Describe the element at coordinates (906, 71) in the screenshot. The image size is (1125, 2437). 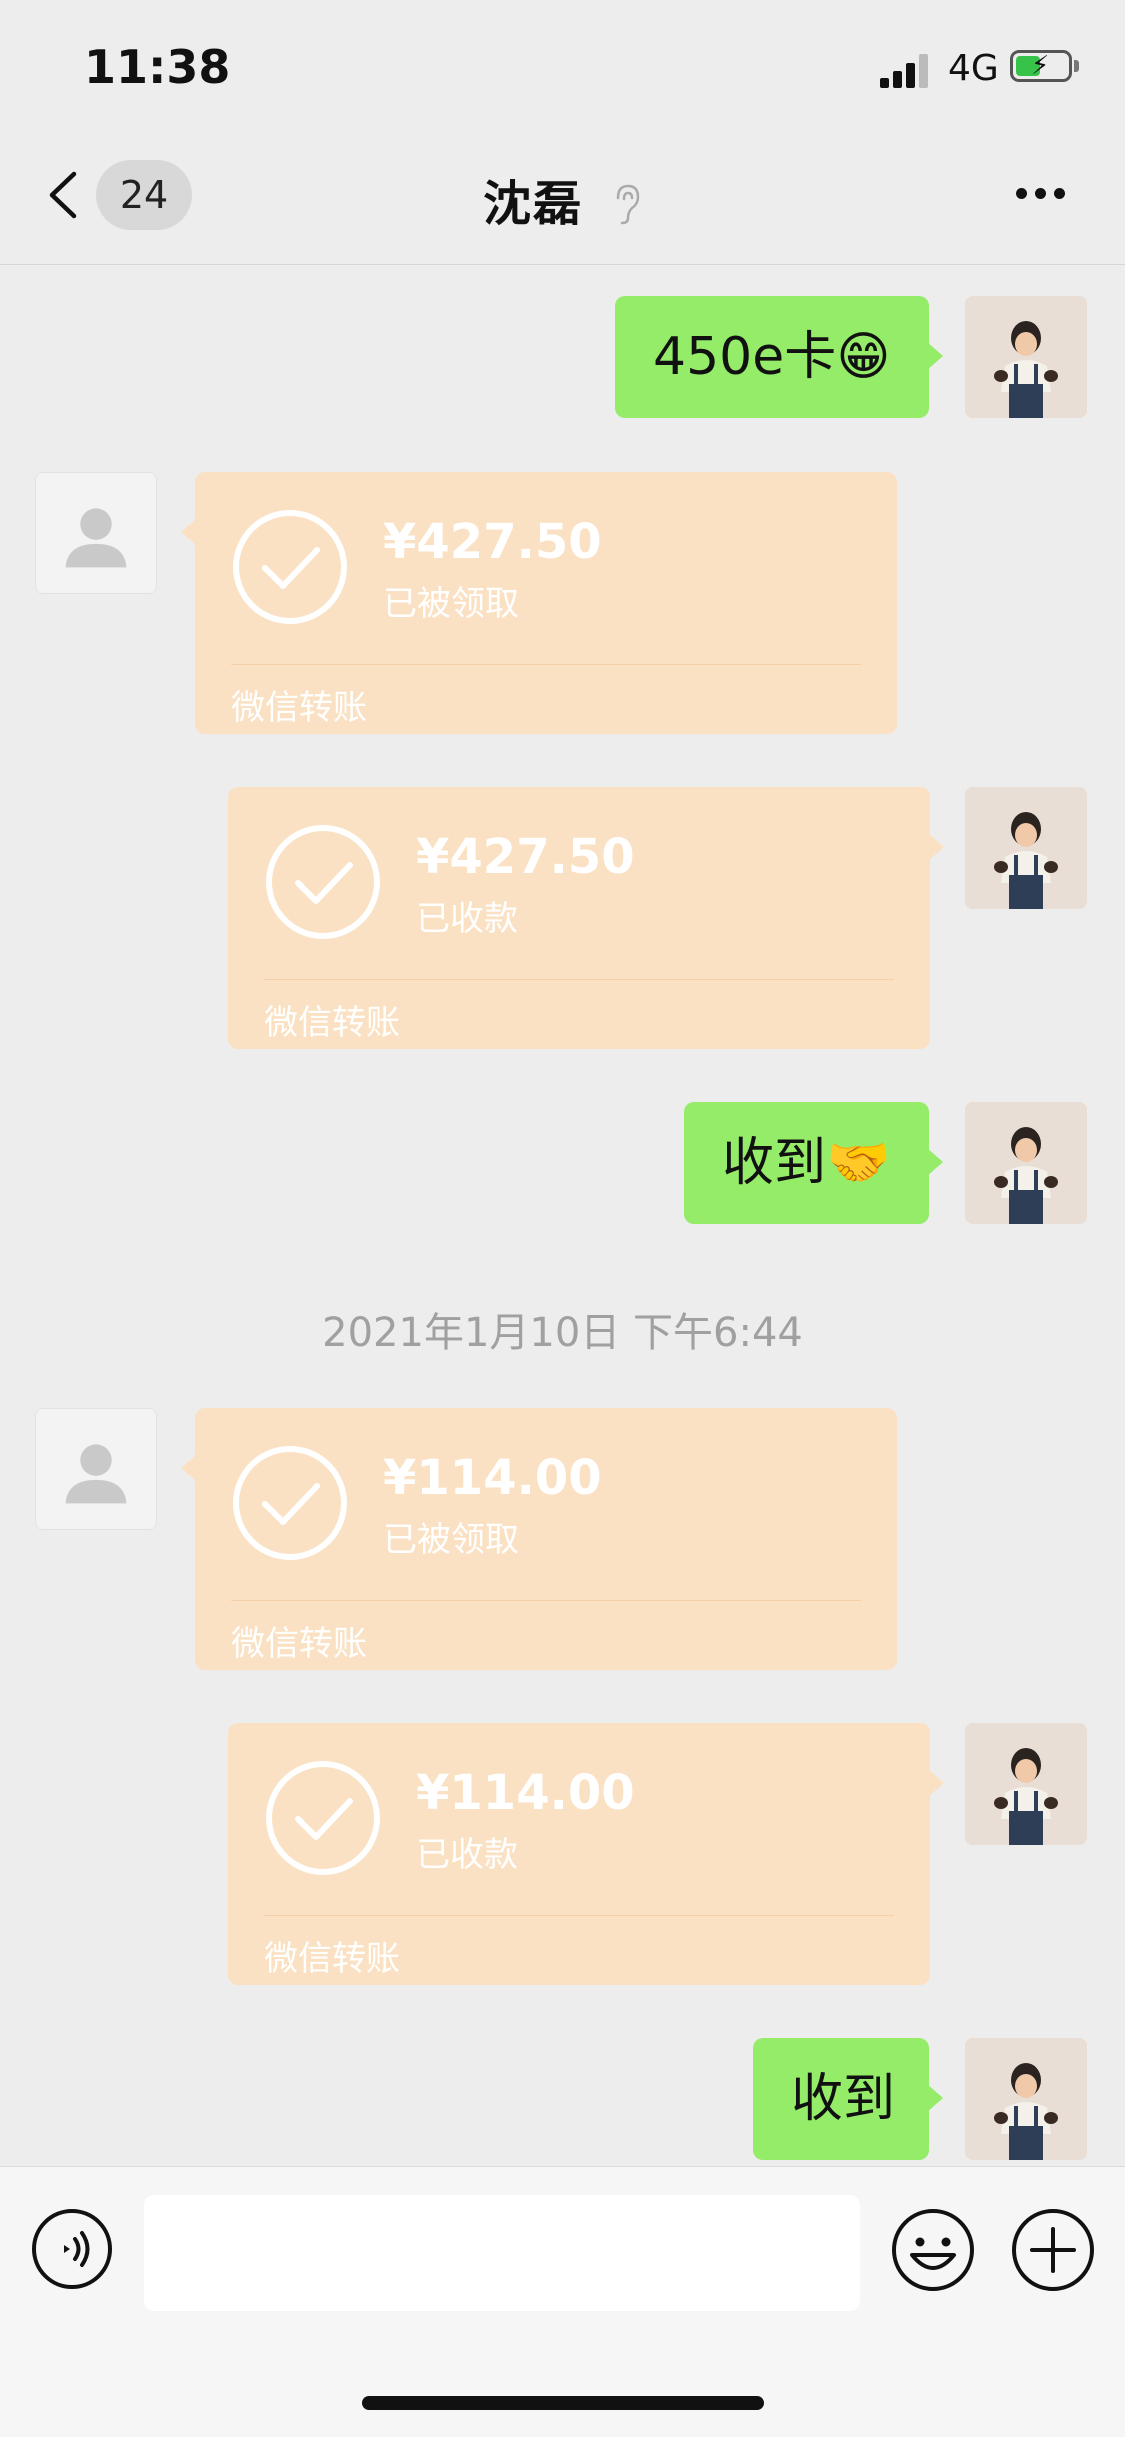
I see `signal-icon` at that location.